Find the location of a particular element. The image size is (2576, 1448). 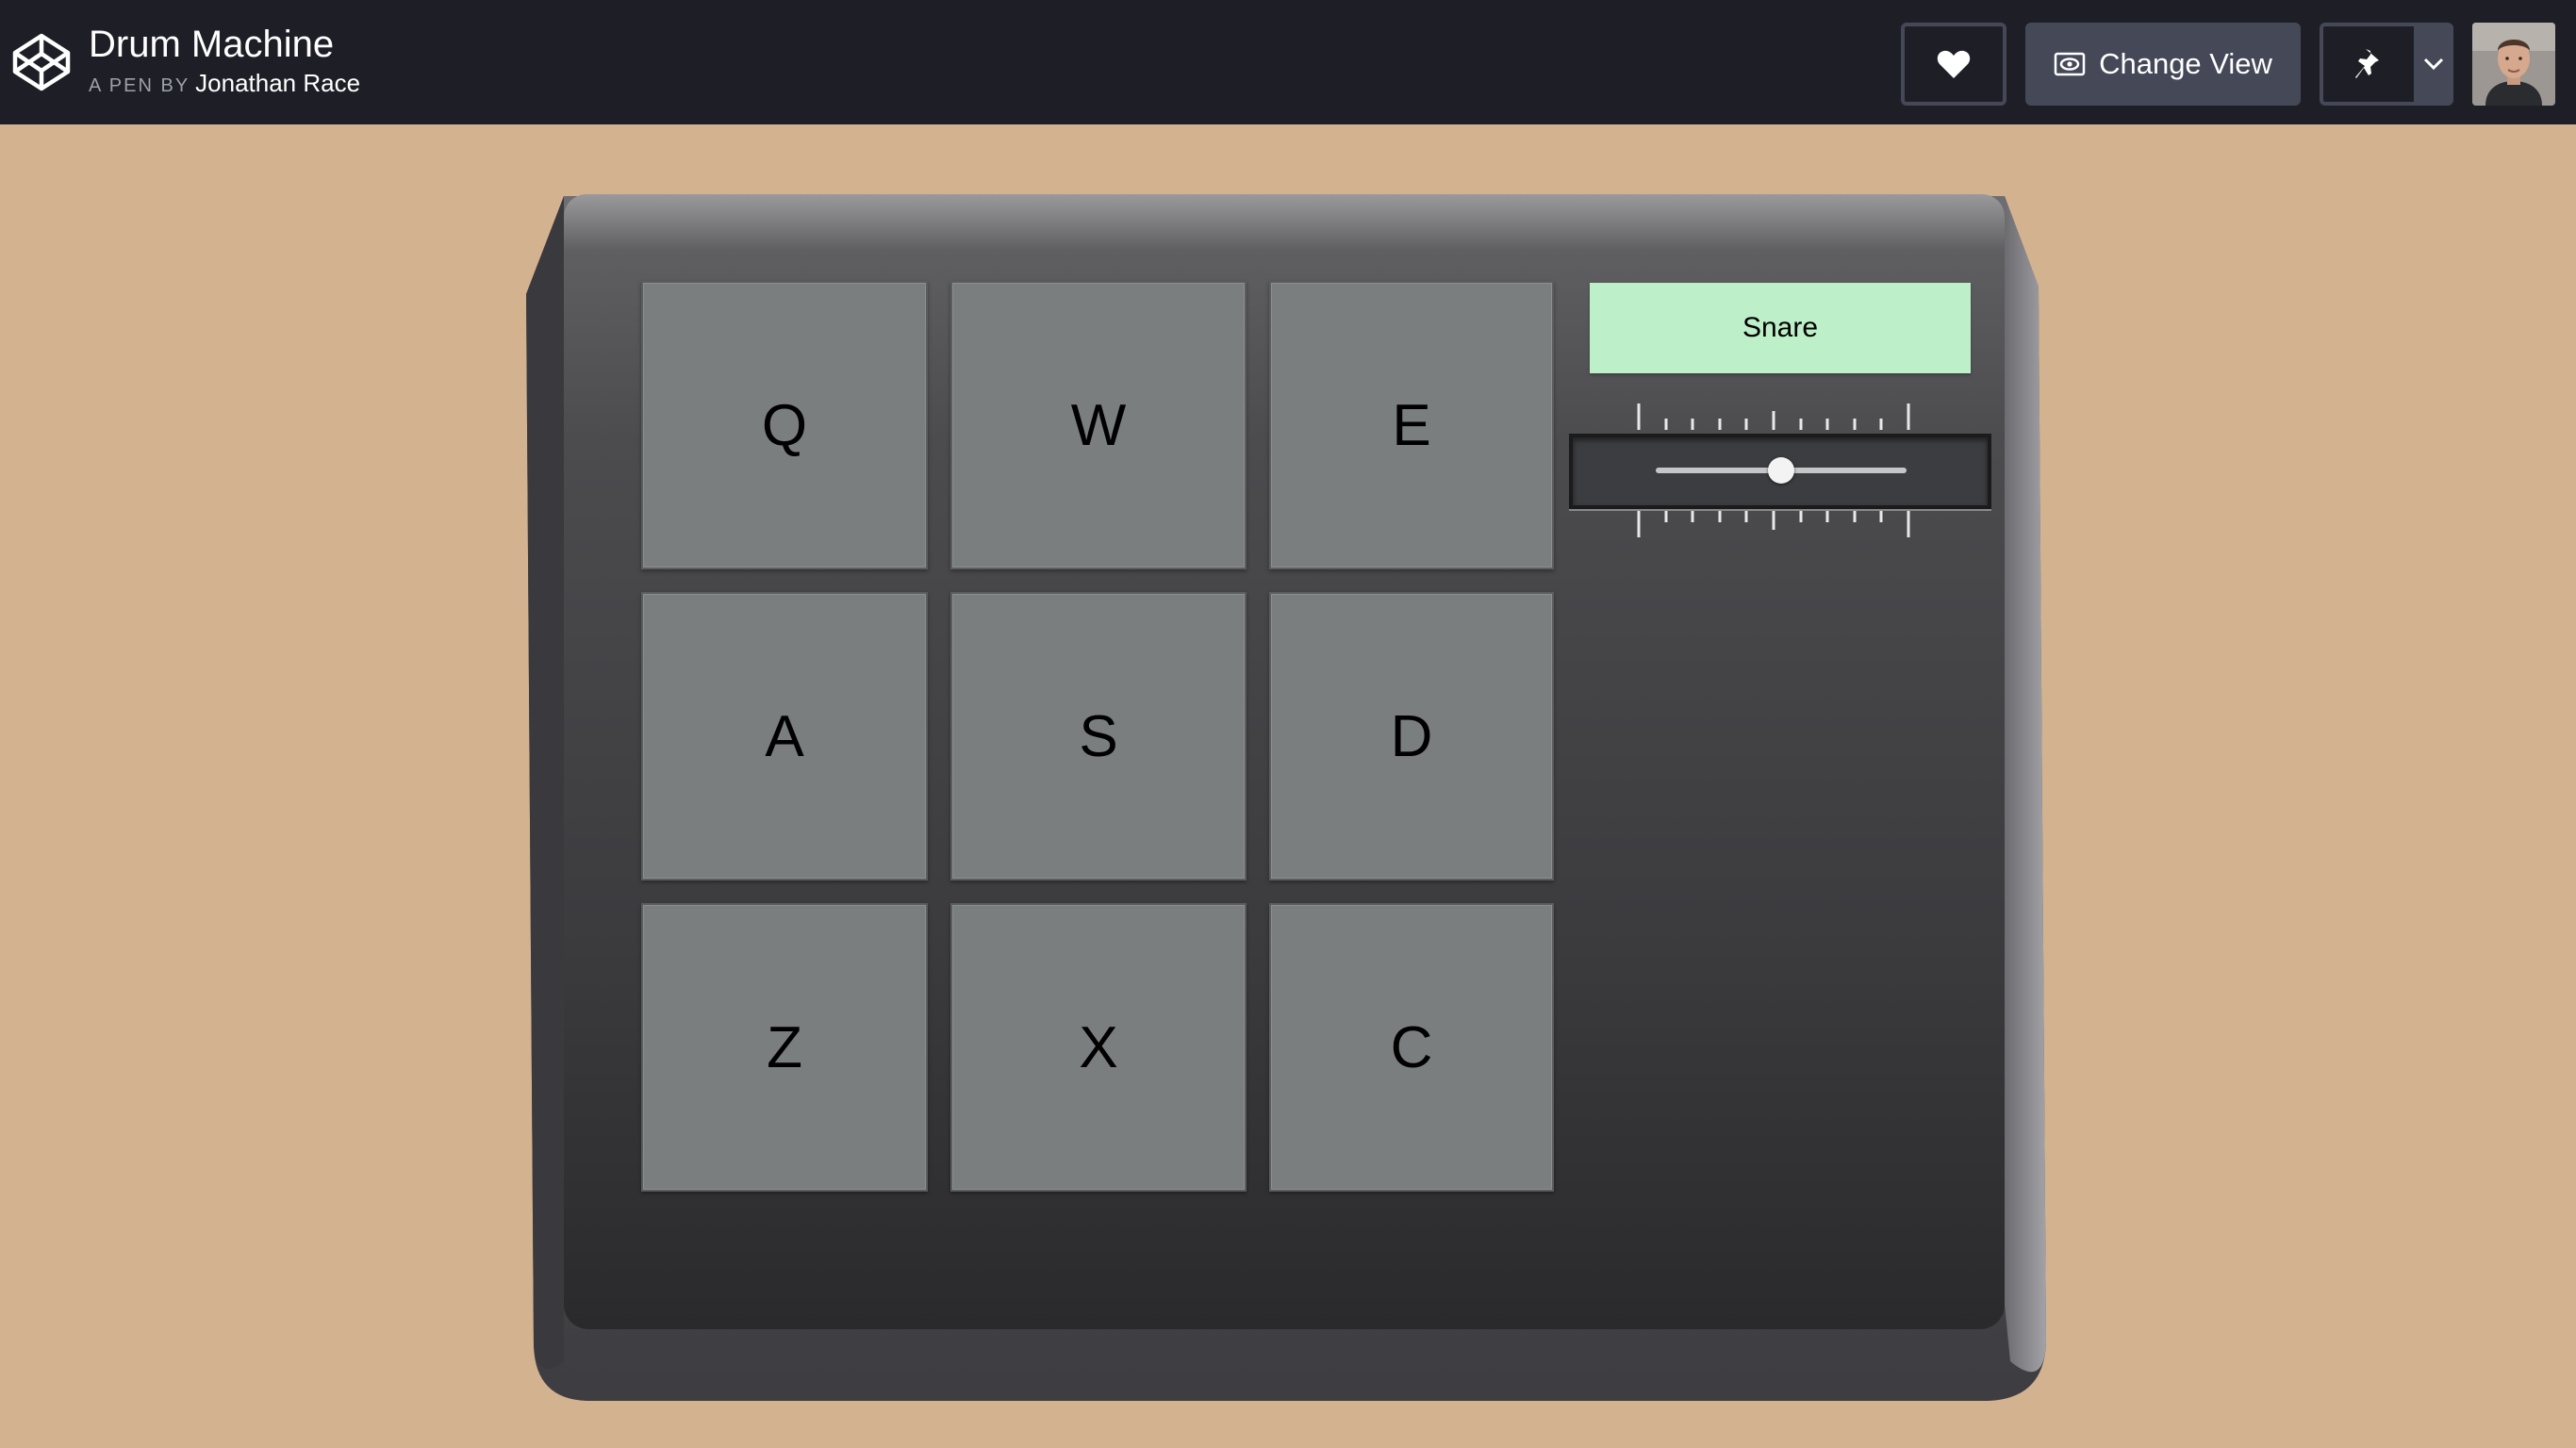

pen-title: Drum Machine is located at coordinates (212, 44).